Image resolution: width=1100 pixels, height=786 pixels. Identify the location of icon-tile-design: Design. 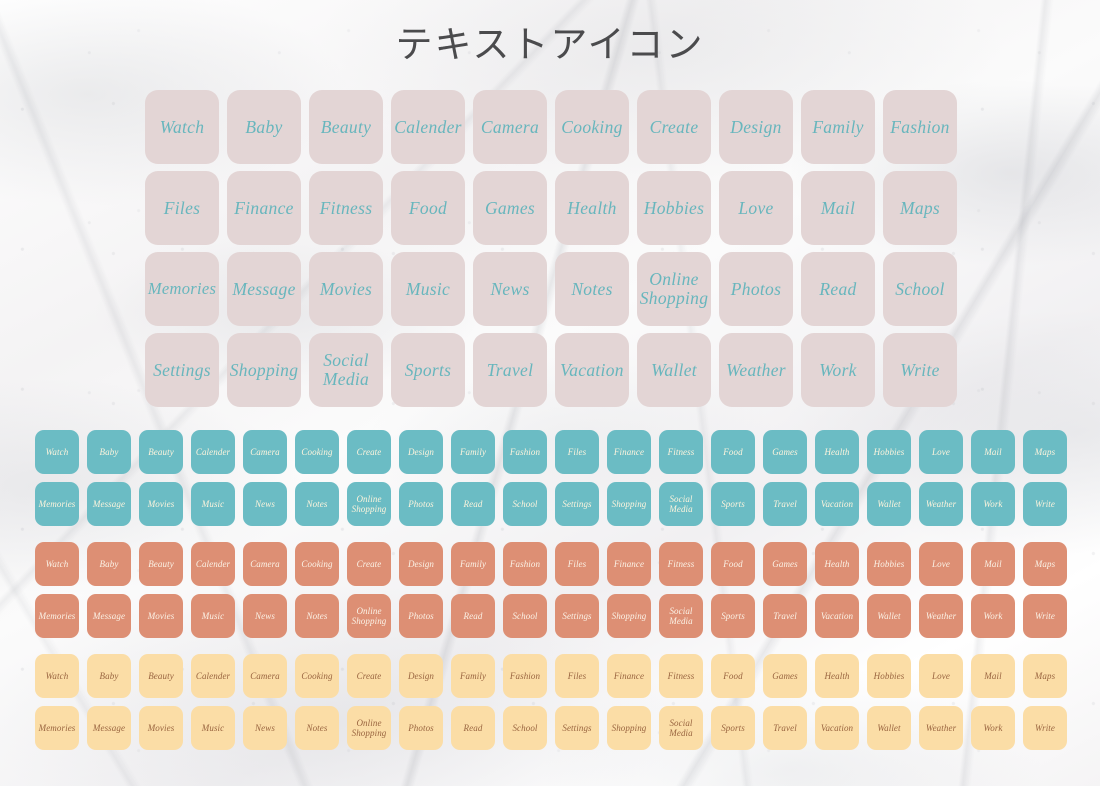
(421, 564).